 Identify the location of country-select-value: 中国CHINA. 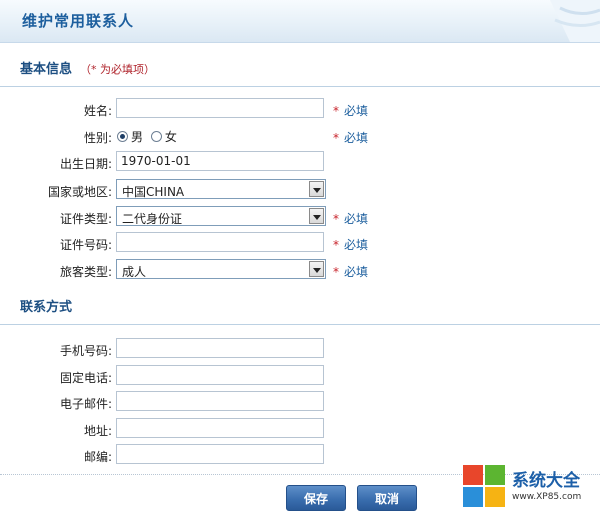
(153, 192).